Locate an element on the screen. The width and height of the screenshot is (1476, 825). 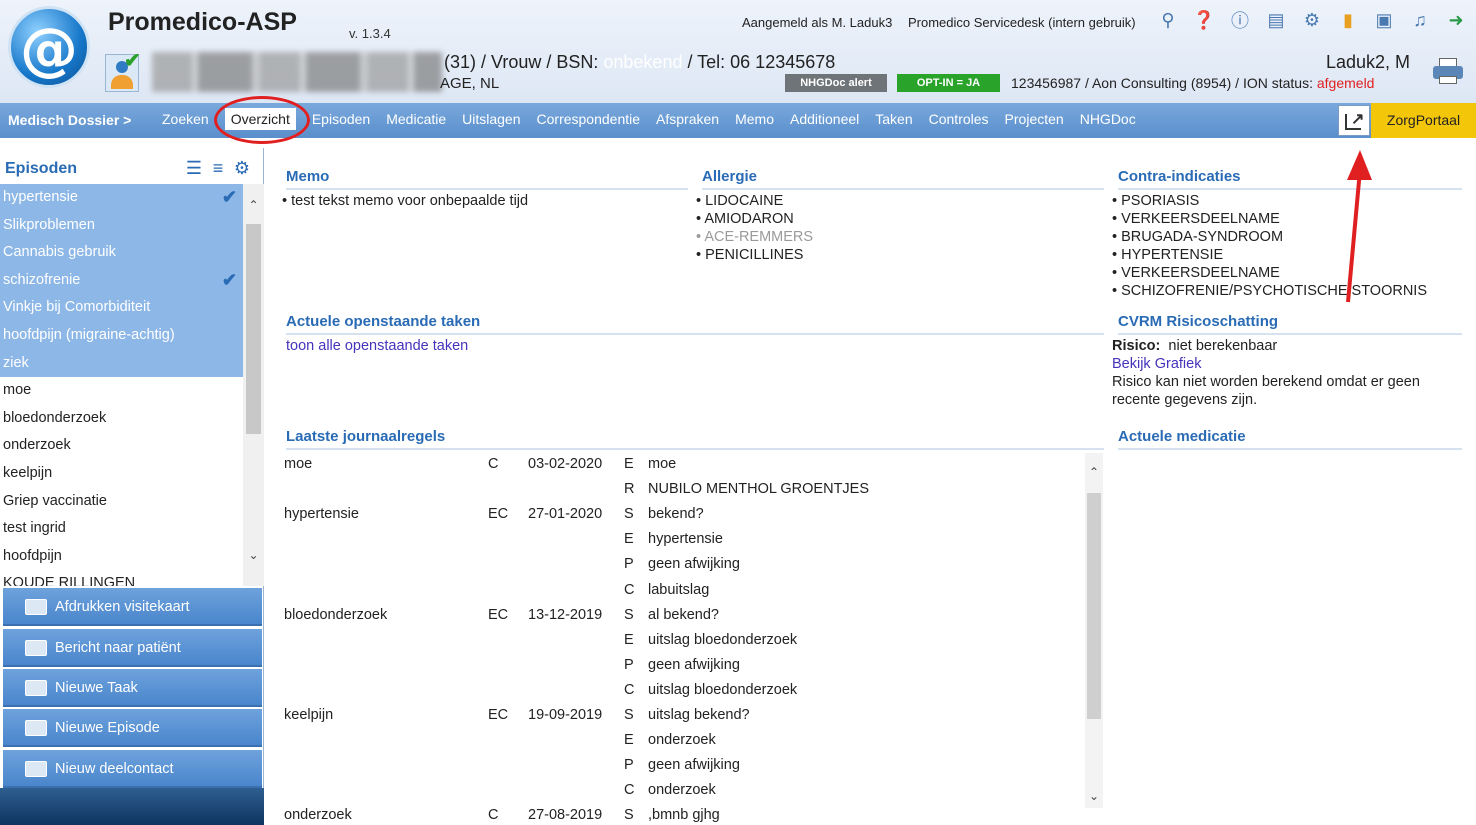
contra-item: BRUGADA-SYNDROOM is located at coordinates (1289, 237).